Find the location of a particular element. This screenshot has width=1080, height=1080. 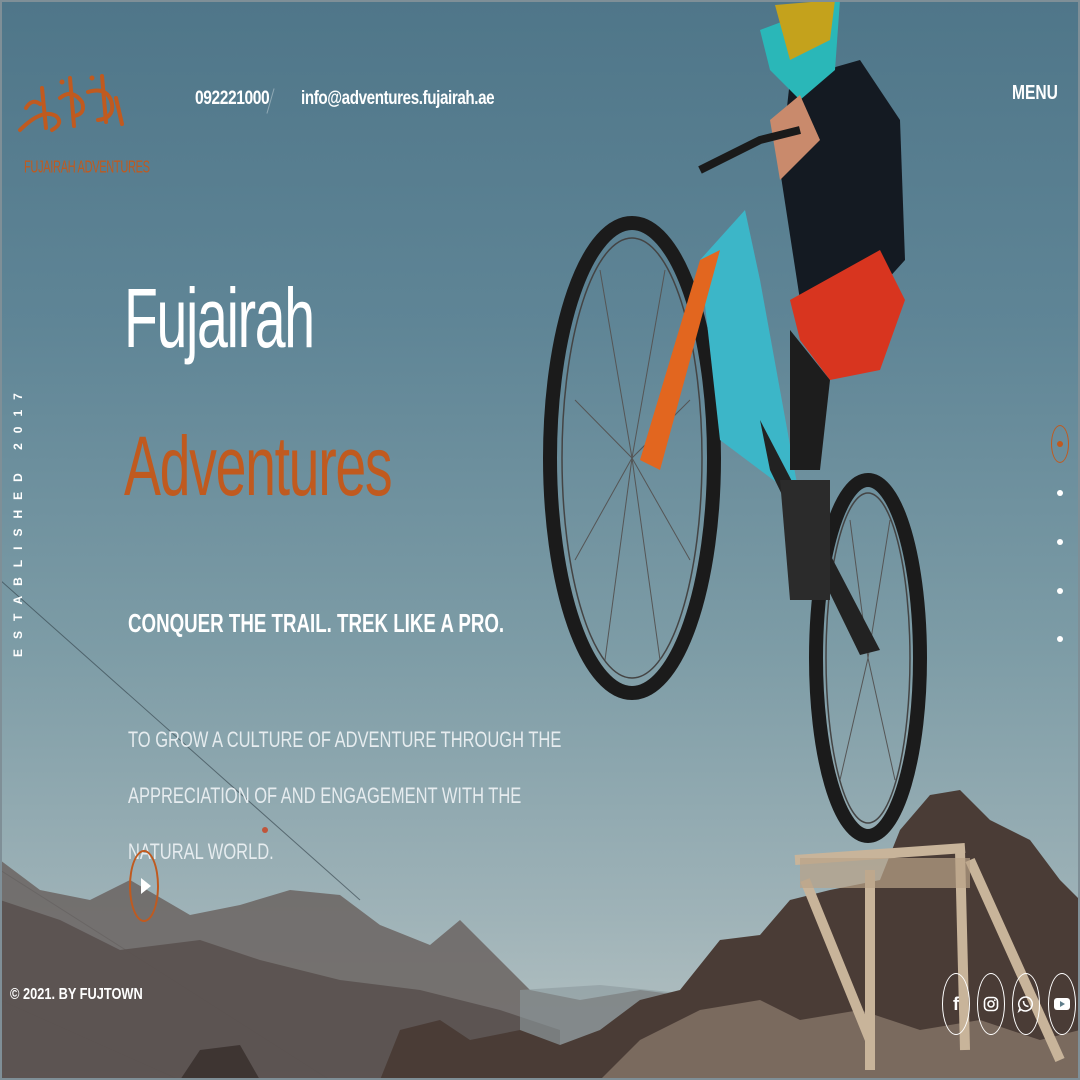

copyright-text: © 2021. BY FUJTOWN is located at coordinates (76, 994).